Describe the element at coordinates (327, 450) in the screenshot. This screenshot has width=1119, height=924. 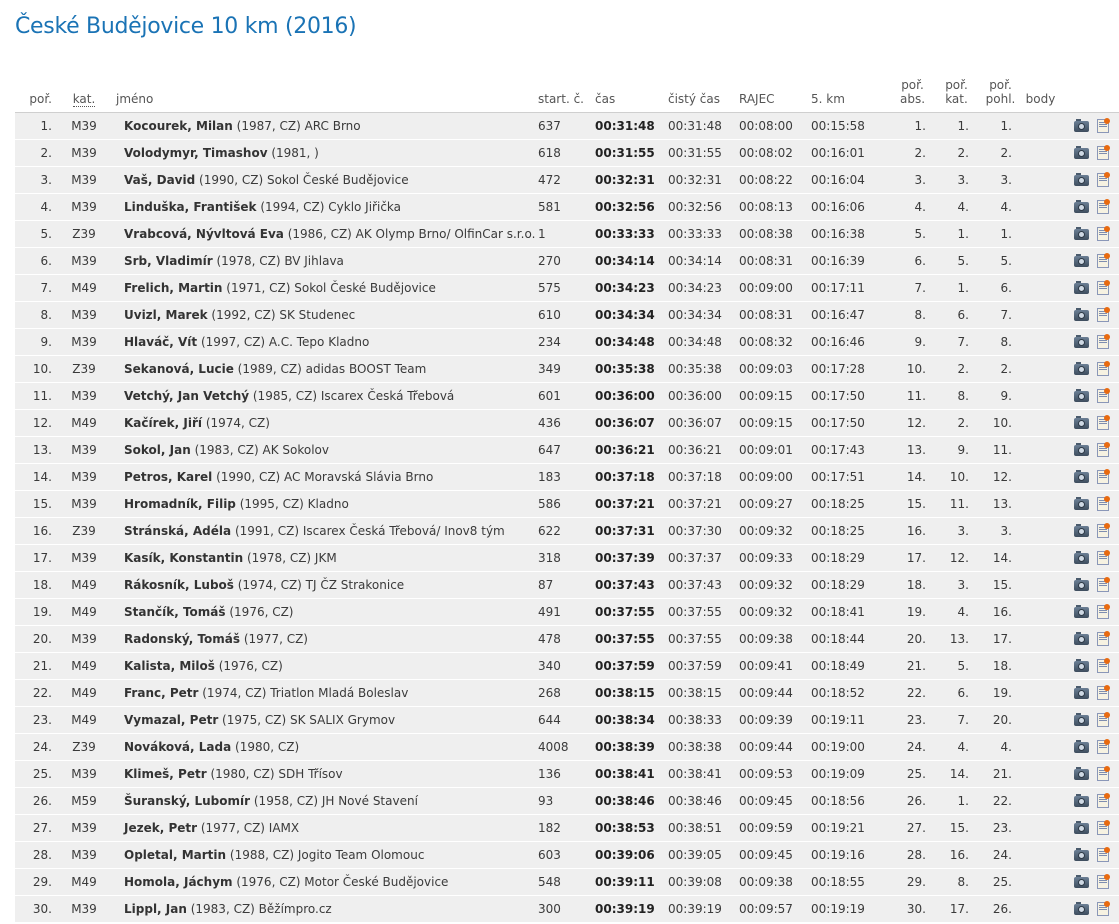
I see `cell-name: Sokol, Jan (1983, CZ) AK Sokolov` at that location.